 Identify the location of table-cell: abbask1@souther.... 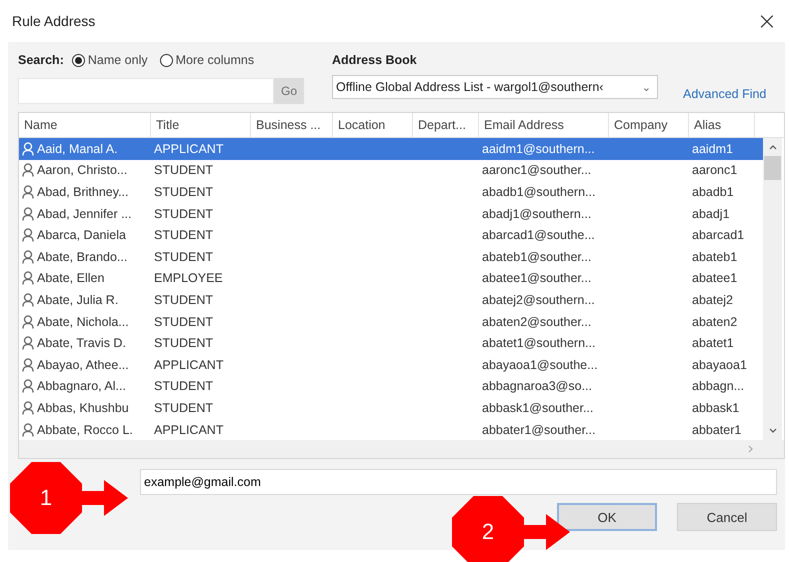
(538, 407).